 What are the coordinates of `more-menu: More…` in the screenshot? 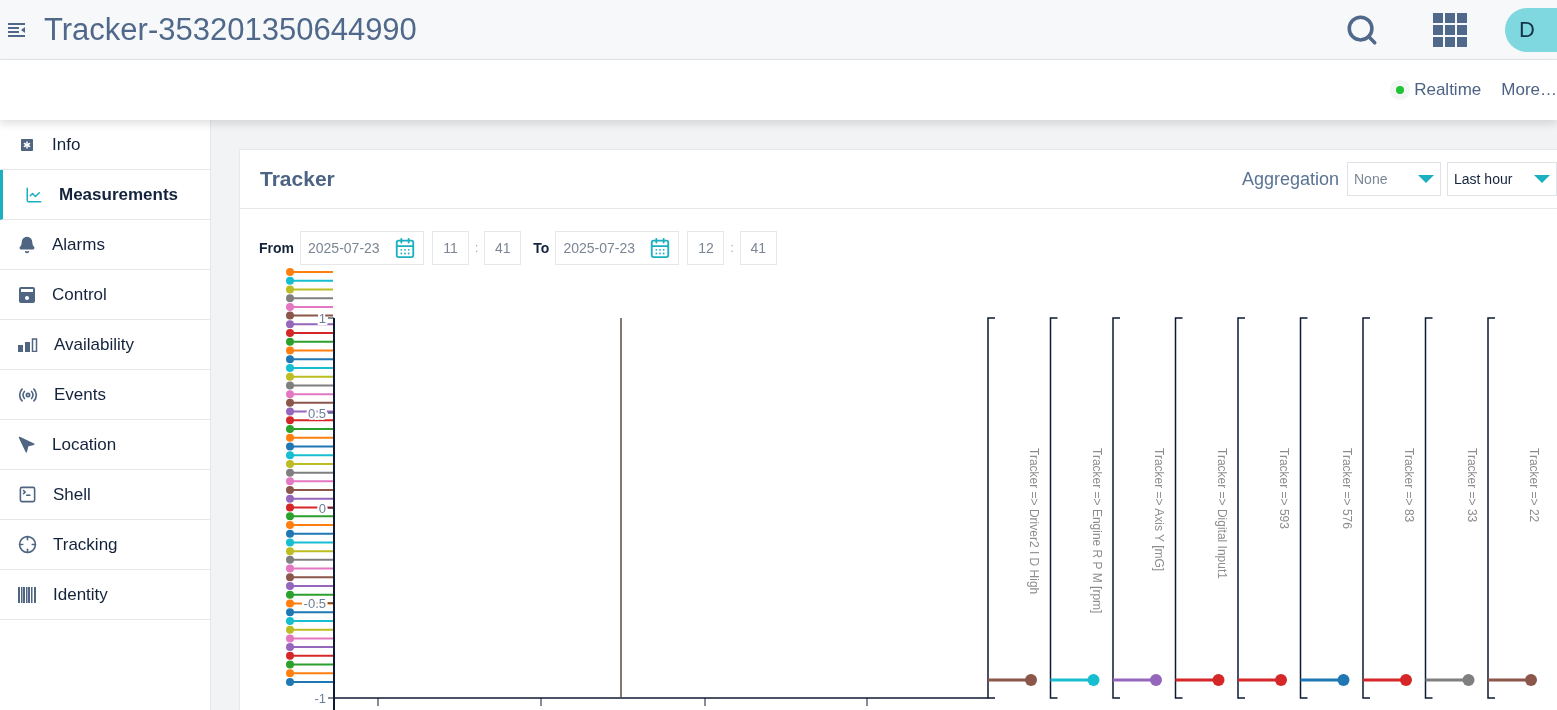 It's located at (1529, 90).